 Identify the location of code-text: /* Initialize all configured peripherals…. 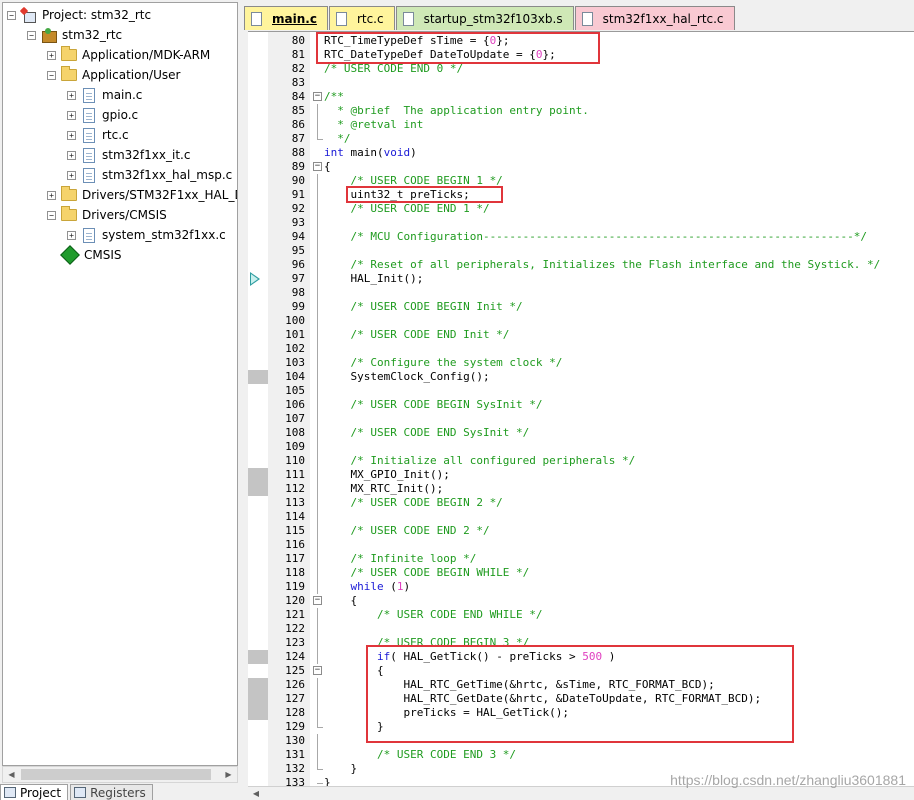
(479, 461).